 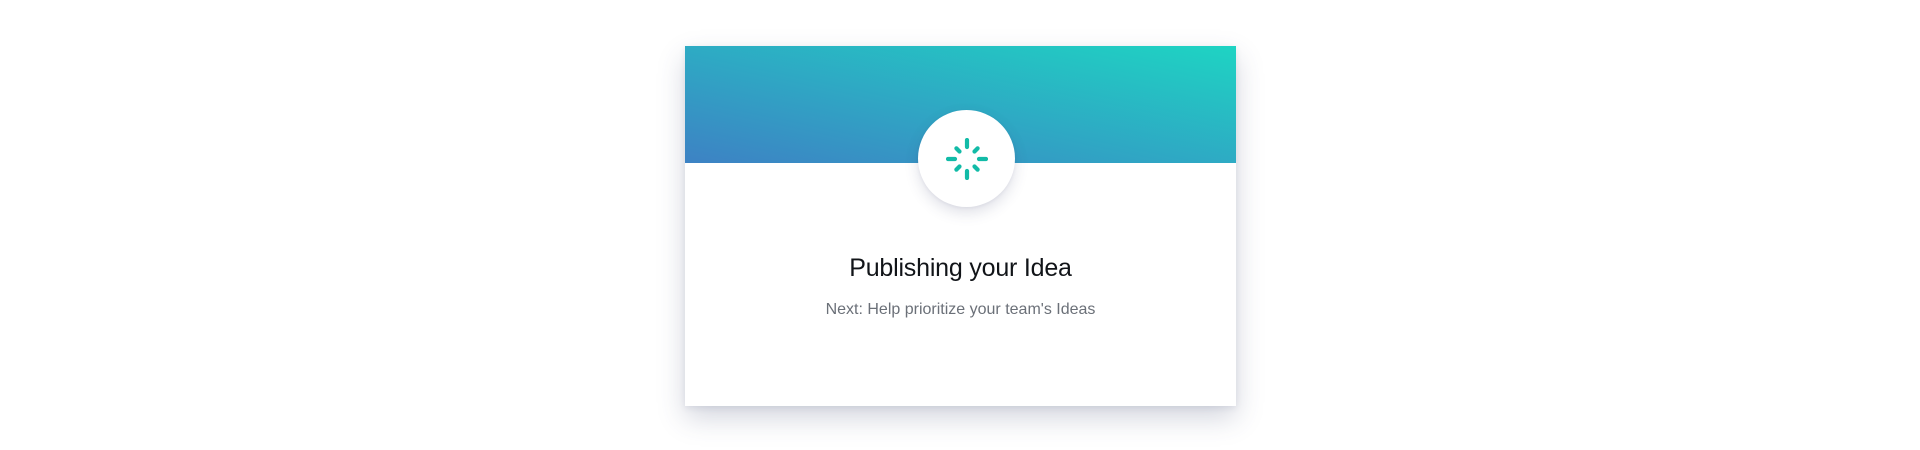 What do you see at coordinates (960, 309) in the screenshot?
I see `dialog-subtitle: Next: Help prioritize your team's Ideas` at bounding box center [960, 309].